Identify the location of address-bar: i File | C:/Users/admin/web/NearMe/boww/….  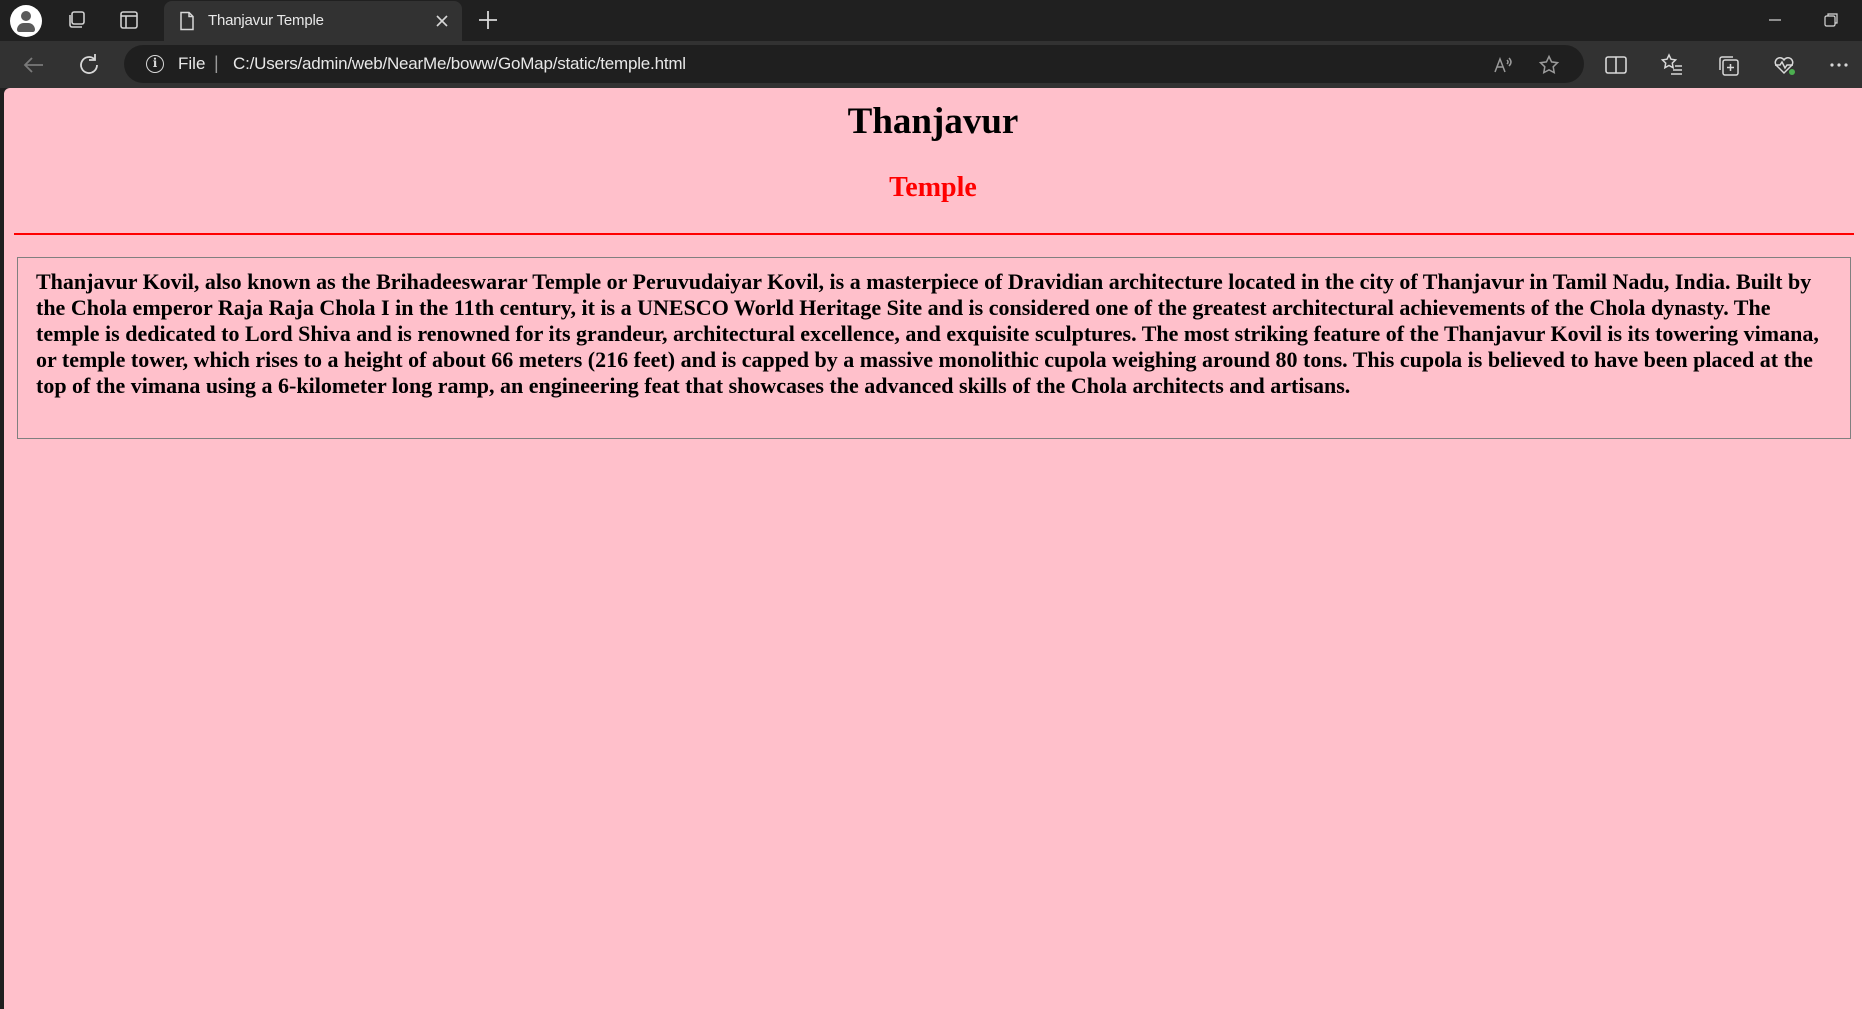
(854, 64).